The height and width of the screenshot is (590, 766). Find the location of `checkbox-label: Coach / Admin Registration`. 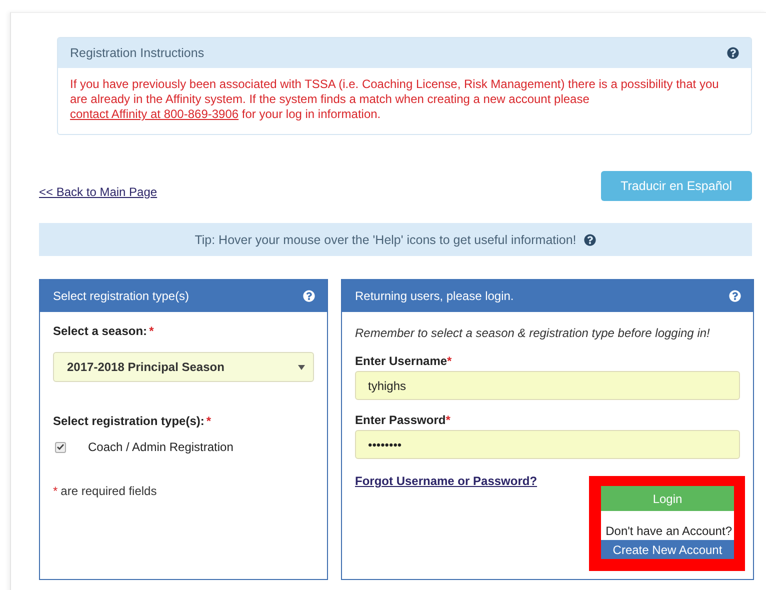

checkbox-label: Coach / Admin Registration is located at coordinates (161, 447).